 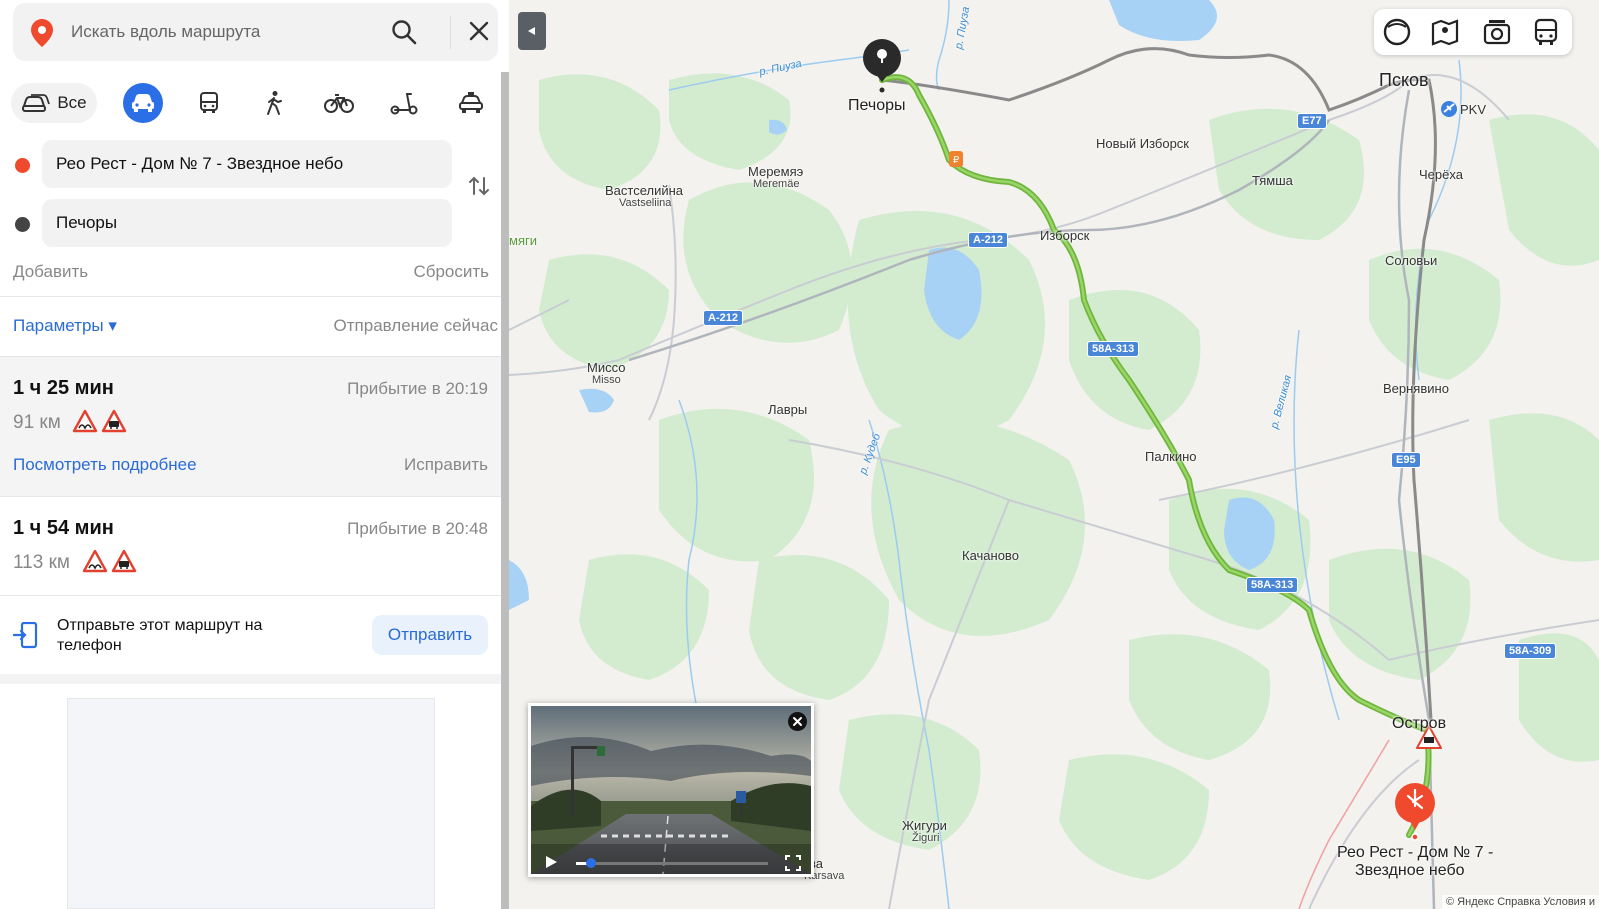 I want to click on fuel-station-icon: ₽, so click(x=956, y=159).